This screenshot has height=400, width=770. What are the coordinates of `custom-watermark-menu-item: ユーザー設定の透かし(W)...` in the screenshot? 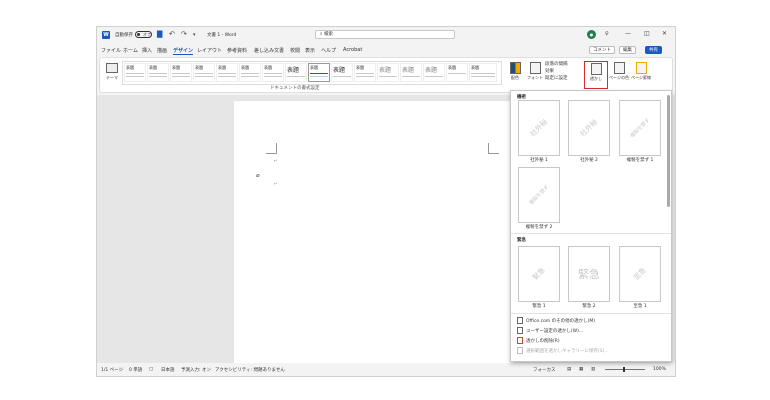 It's located at (550, 330).